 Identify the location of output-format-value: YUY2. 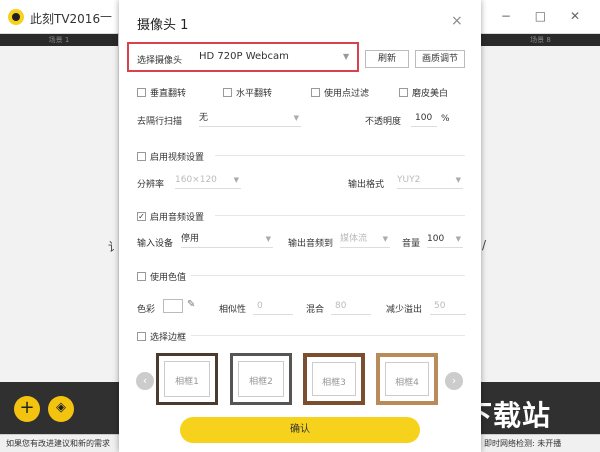
(409, 180).